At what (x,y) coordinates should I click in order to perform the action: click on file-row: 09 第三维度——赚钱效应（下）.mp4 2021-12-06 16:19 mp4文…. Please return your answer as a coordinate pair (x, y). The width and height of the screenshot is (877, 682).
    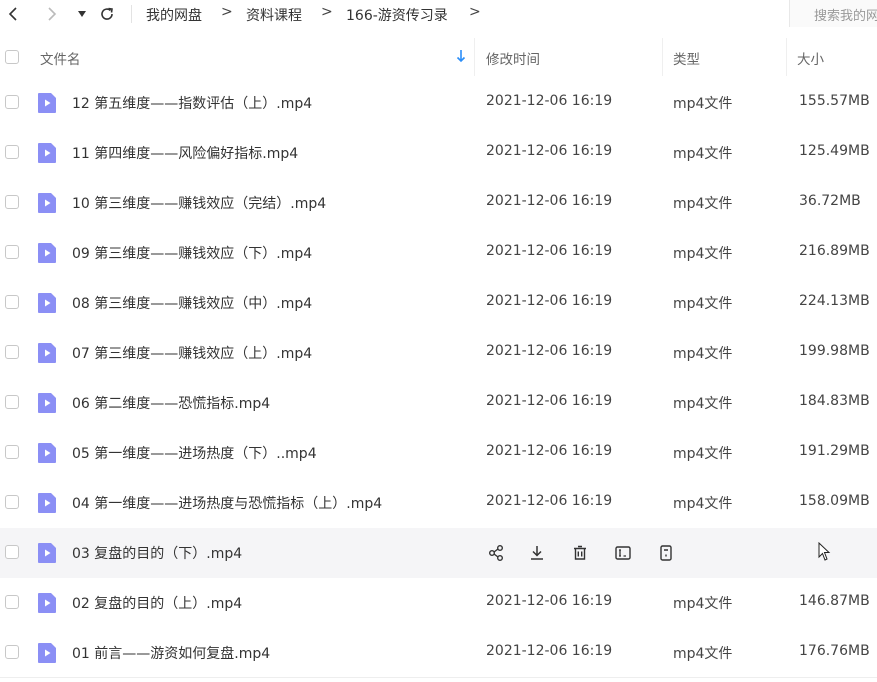
    Looking at the image, I should click on (438, 253).